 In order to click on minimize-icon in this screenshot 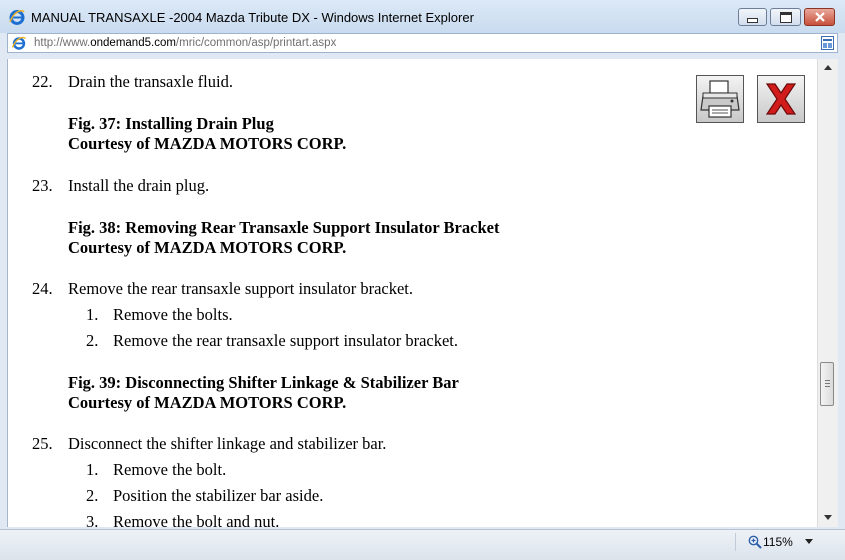, I will do `click(752, 20)`.